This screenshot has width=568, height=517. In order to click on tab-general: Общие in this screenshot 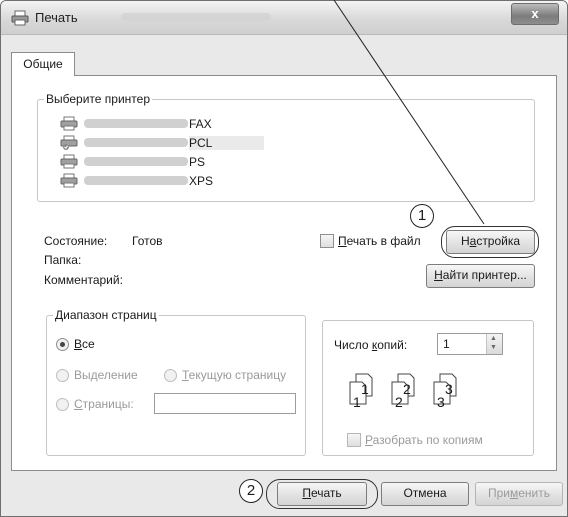, I will do `click(43, 64)`.